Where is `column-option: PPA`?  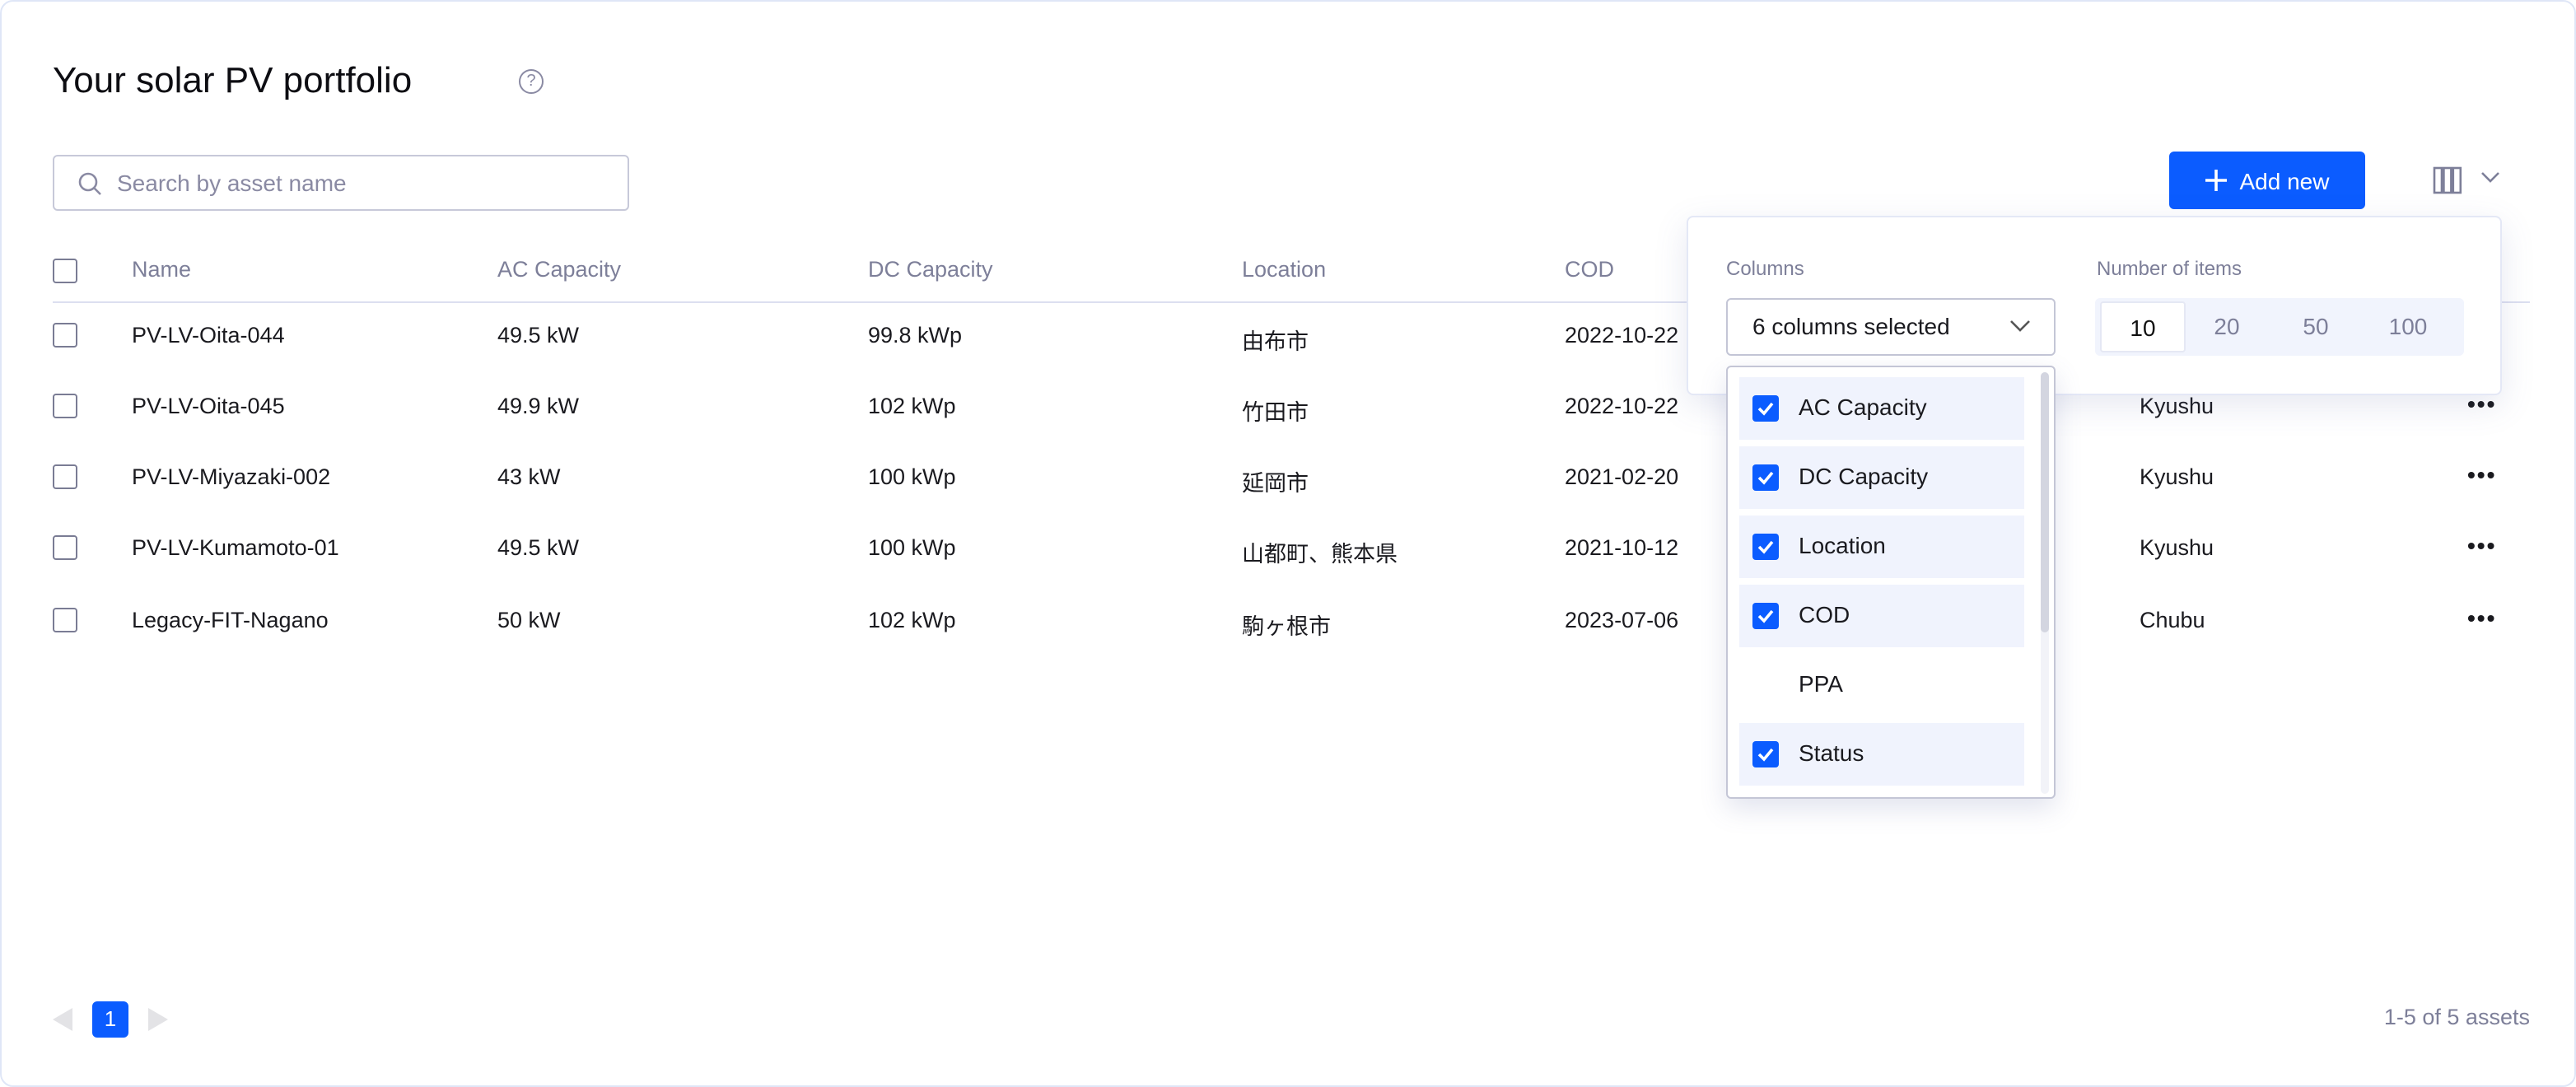
column-option: PPA is located at coordinates (1881, 685).